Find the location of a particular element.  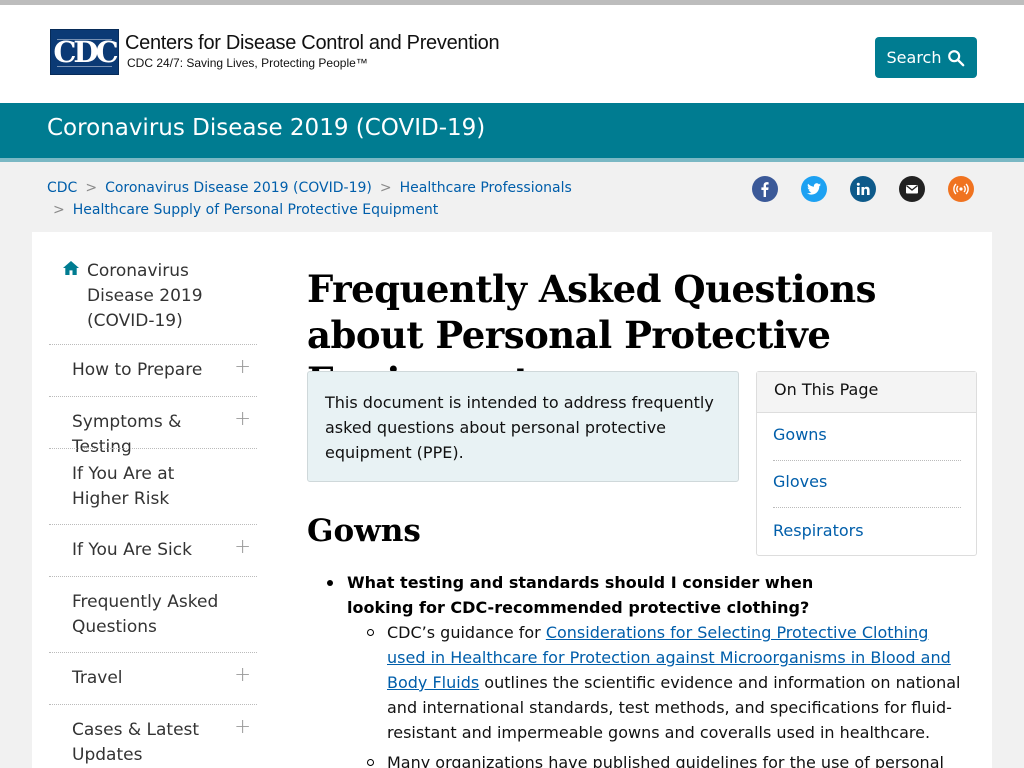

twitter-icon is located at coordinates (814, 189).